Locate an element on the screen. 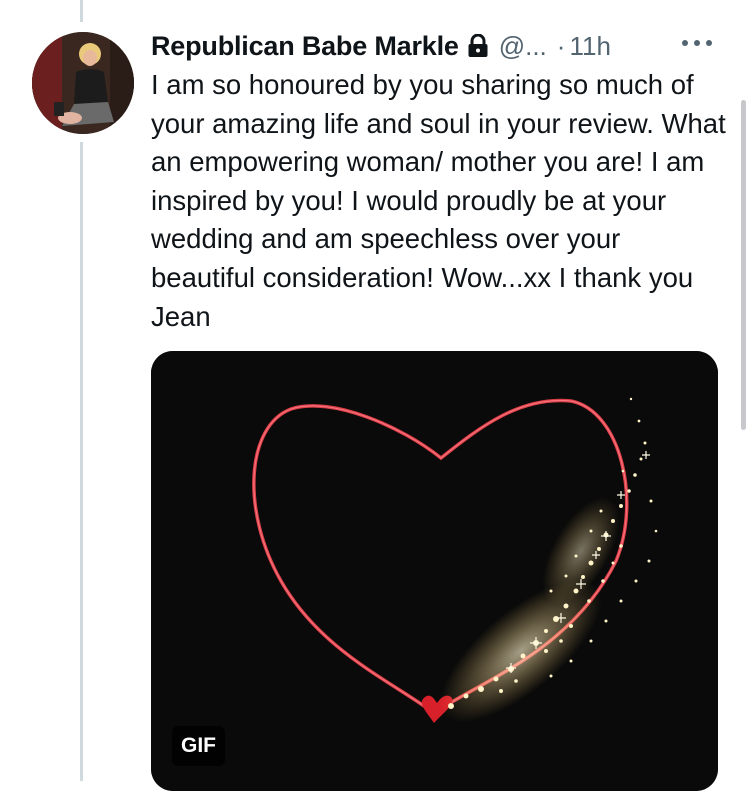 This screenshot has height=791, width=750. lock-icon is located at coordinates (478, 45).